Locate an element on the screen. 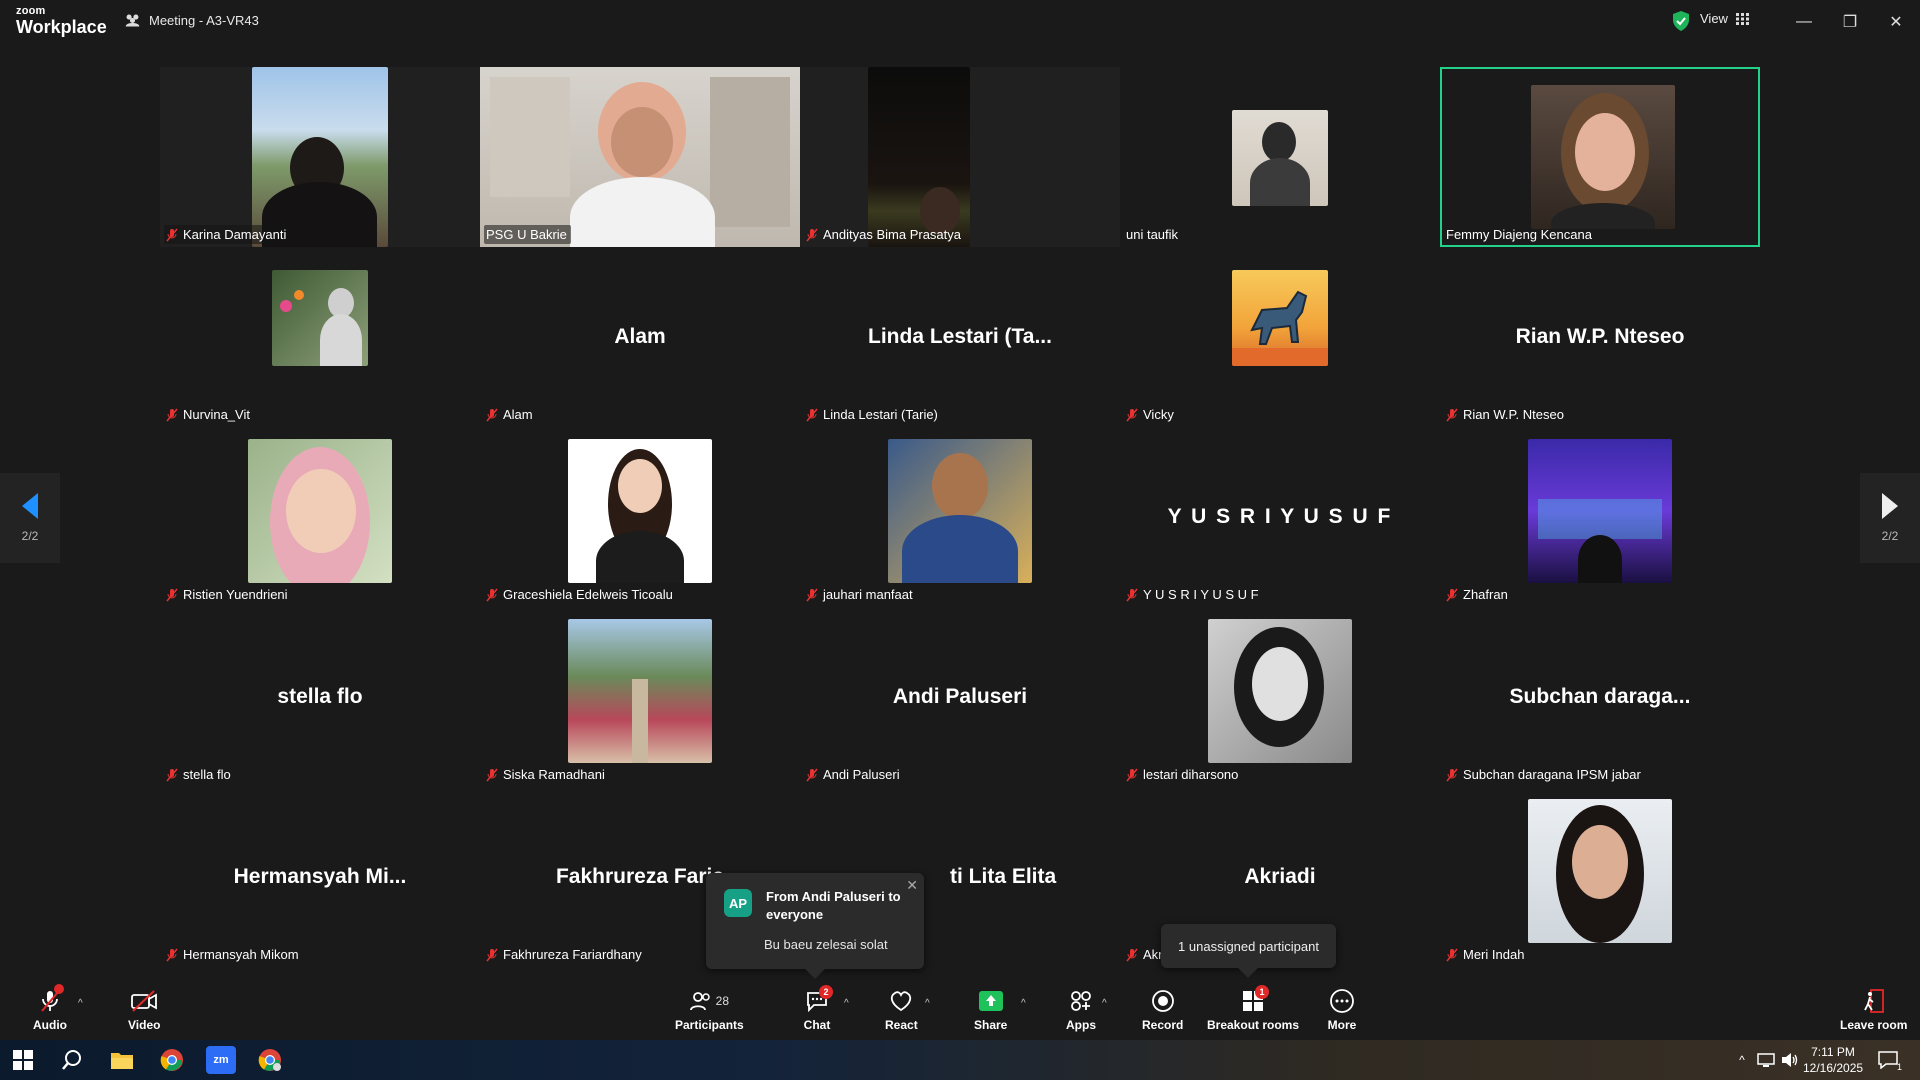 The image size is (1920, 1080). participant-name: Femmy Diajeng Kencana is located at coordinates (1519, 234).